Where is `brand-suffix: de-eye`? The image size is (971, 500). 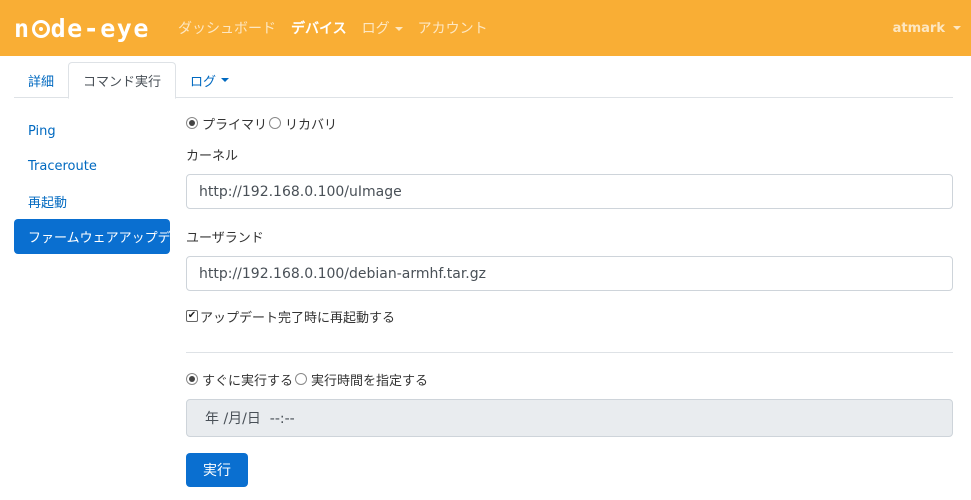
brand-suffix: de-eye is located at coordinates (100, 28).